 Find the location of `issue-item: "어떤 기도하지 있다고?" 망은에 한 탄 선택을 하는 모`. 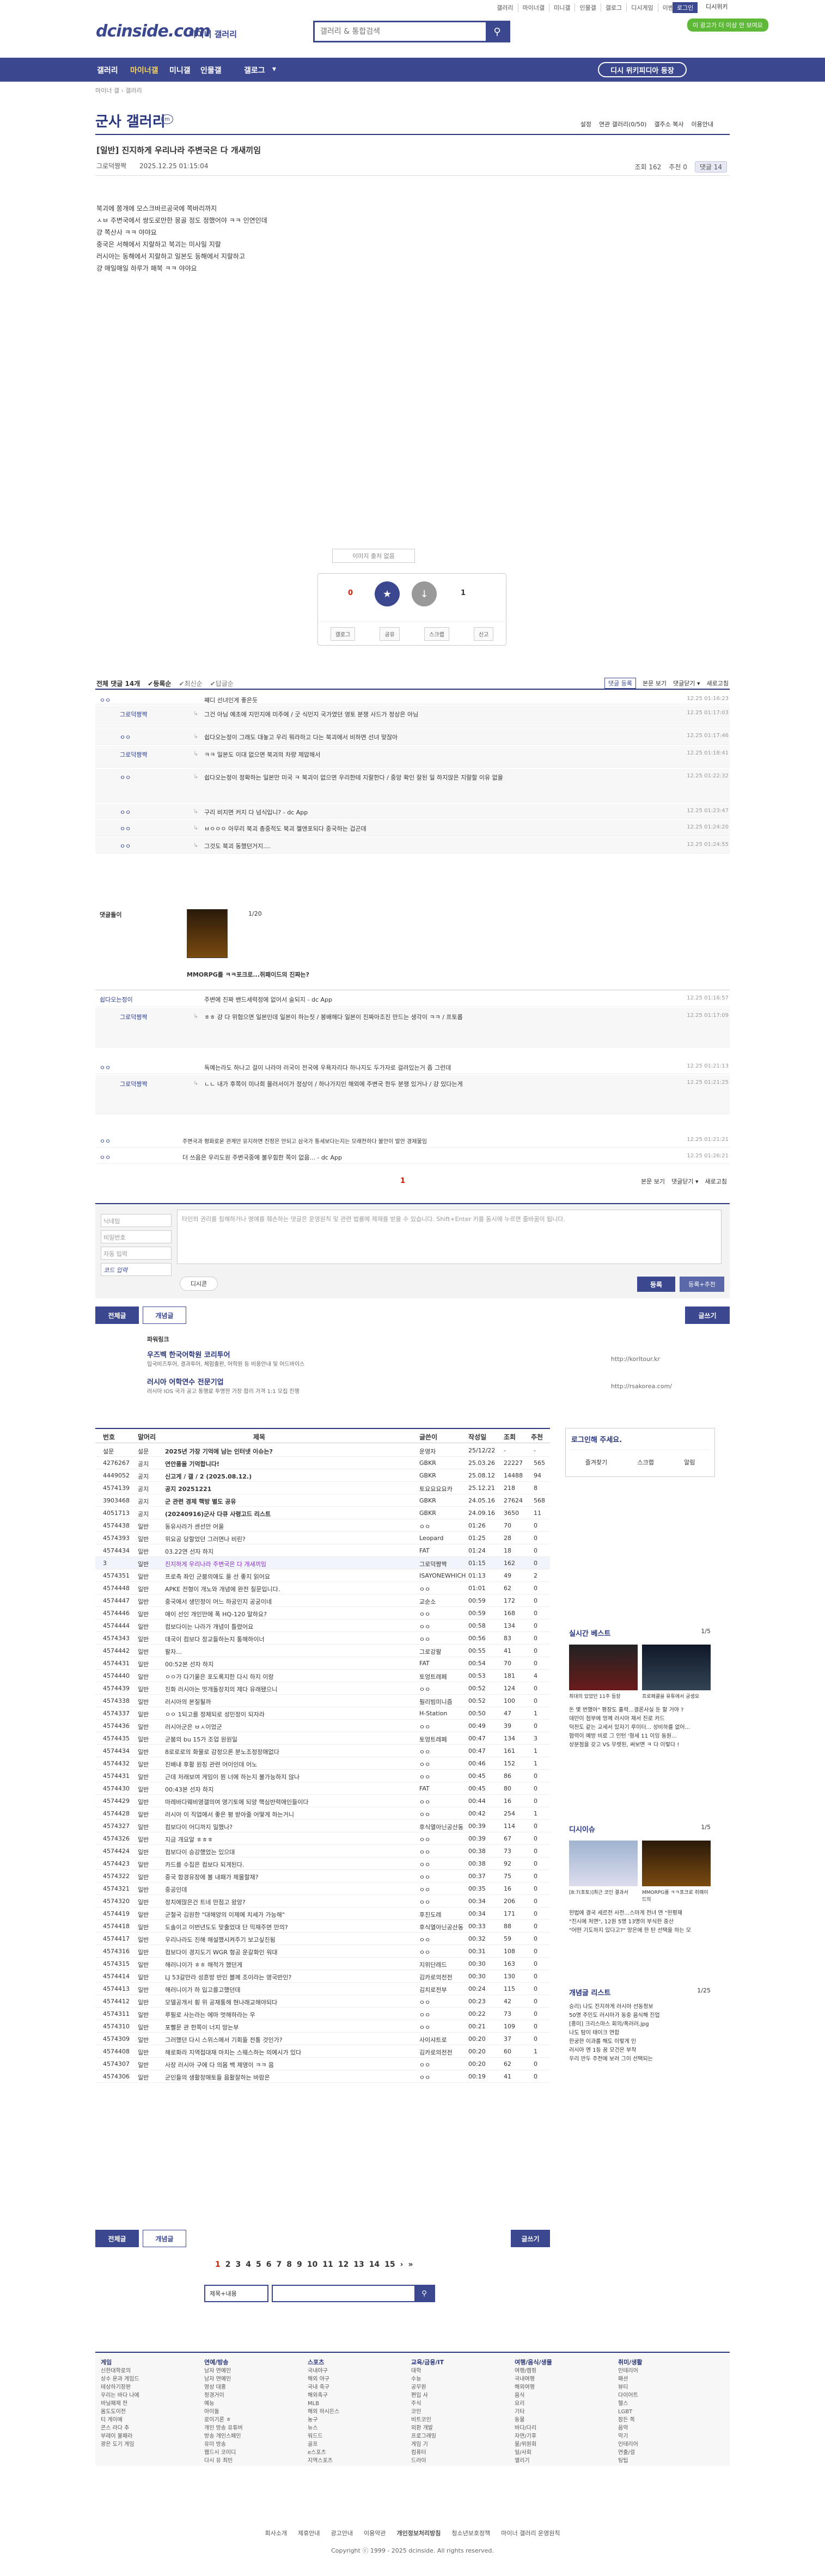

issue-item: "어떤 기도하지 있다고?" 망은에 한 탄 선택을 하는 모 is located at coordinates (640, 1931).